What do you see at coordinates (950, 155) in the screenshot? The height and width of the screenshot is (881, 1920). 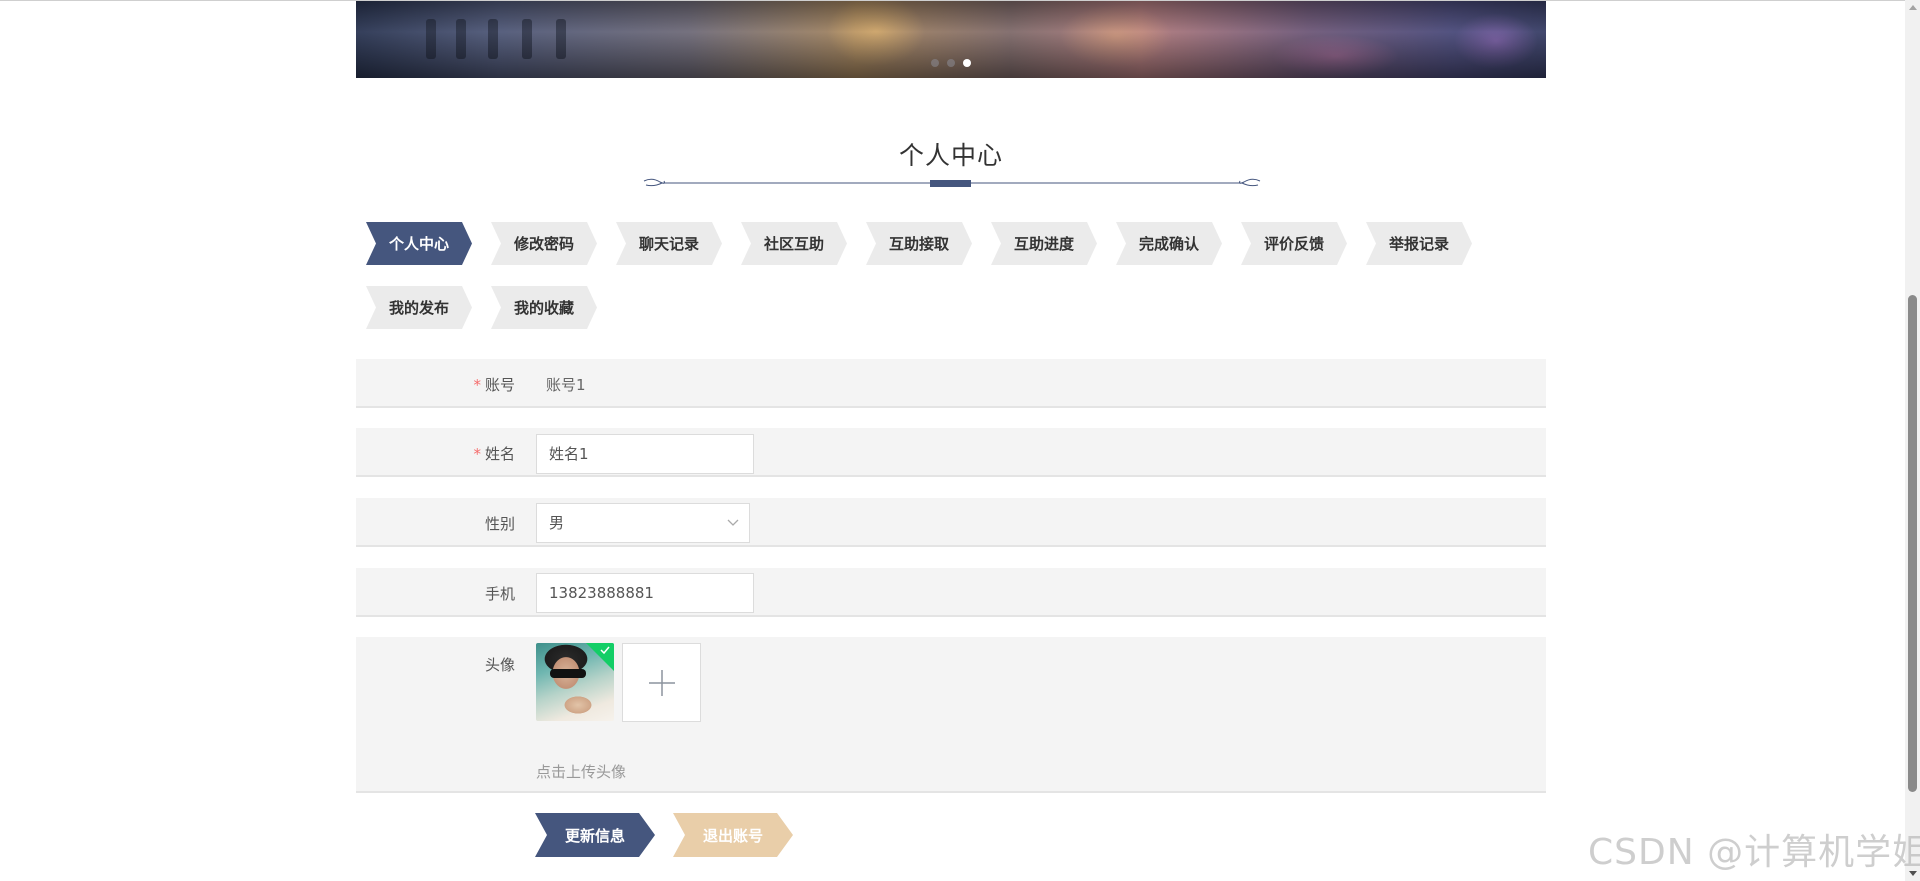 I see `page-title: 个人中心` at bounding box center [950, 155].